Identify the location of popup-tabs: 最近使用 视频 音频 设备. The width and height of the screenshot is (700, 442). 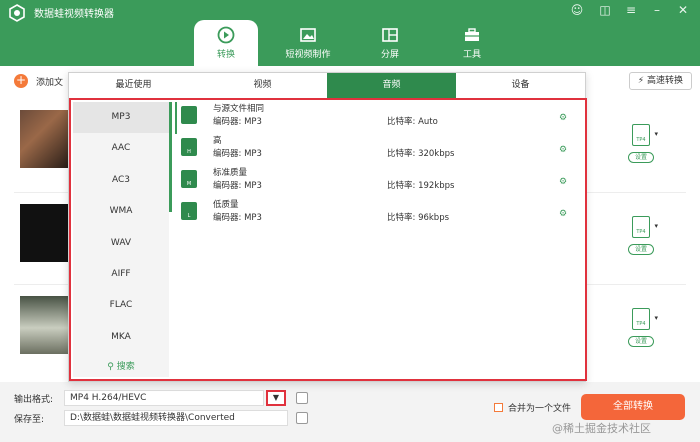
(327, 85).